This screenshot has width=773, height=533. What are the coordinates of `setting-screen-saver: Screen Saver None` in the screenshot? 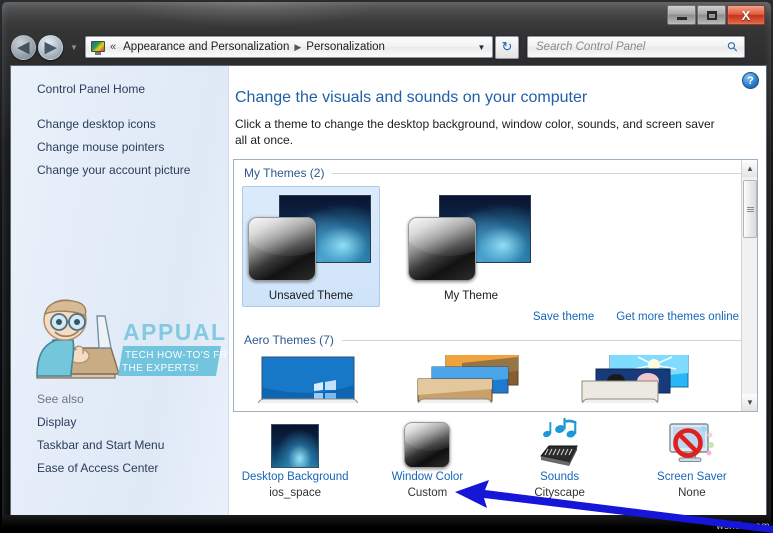 It's located at (692, 466).